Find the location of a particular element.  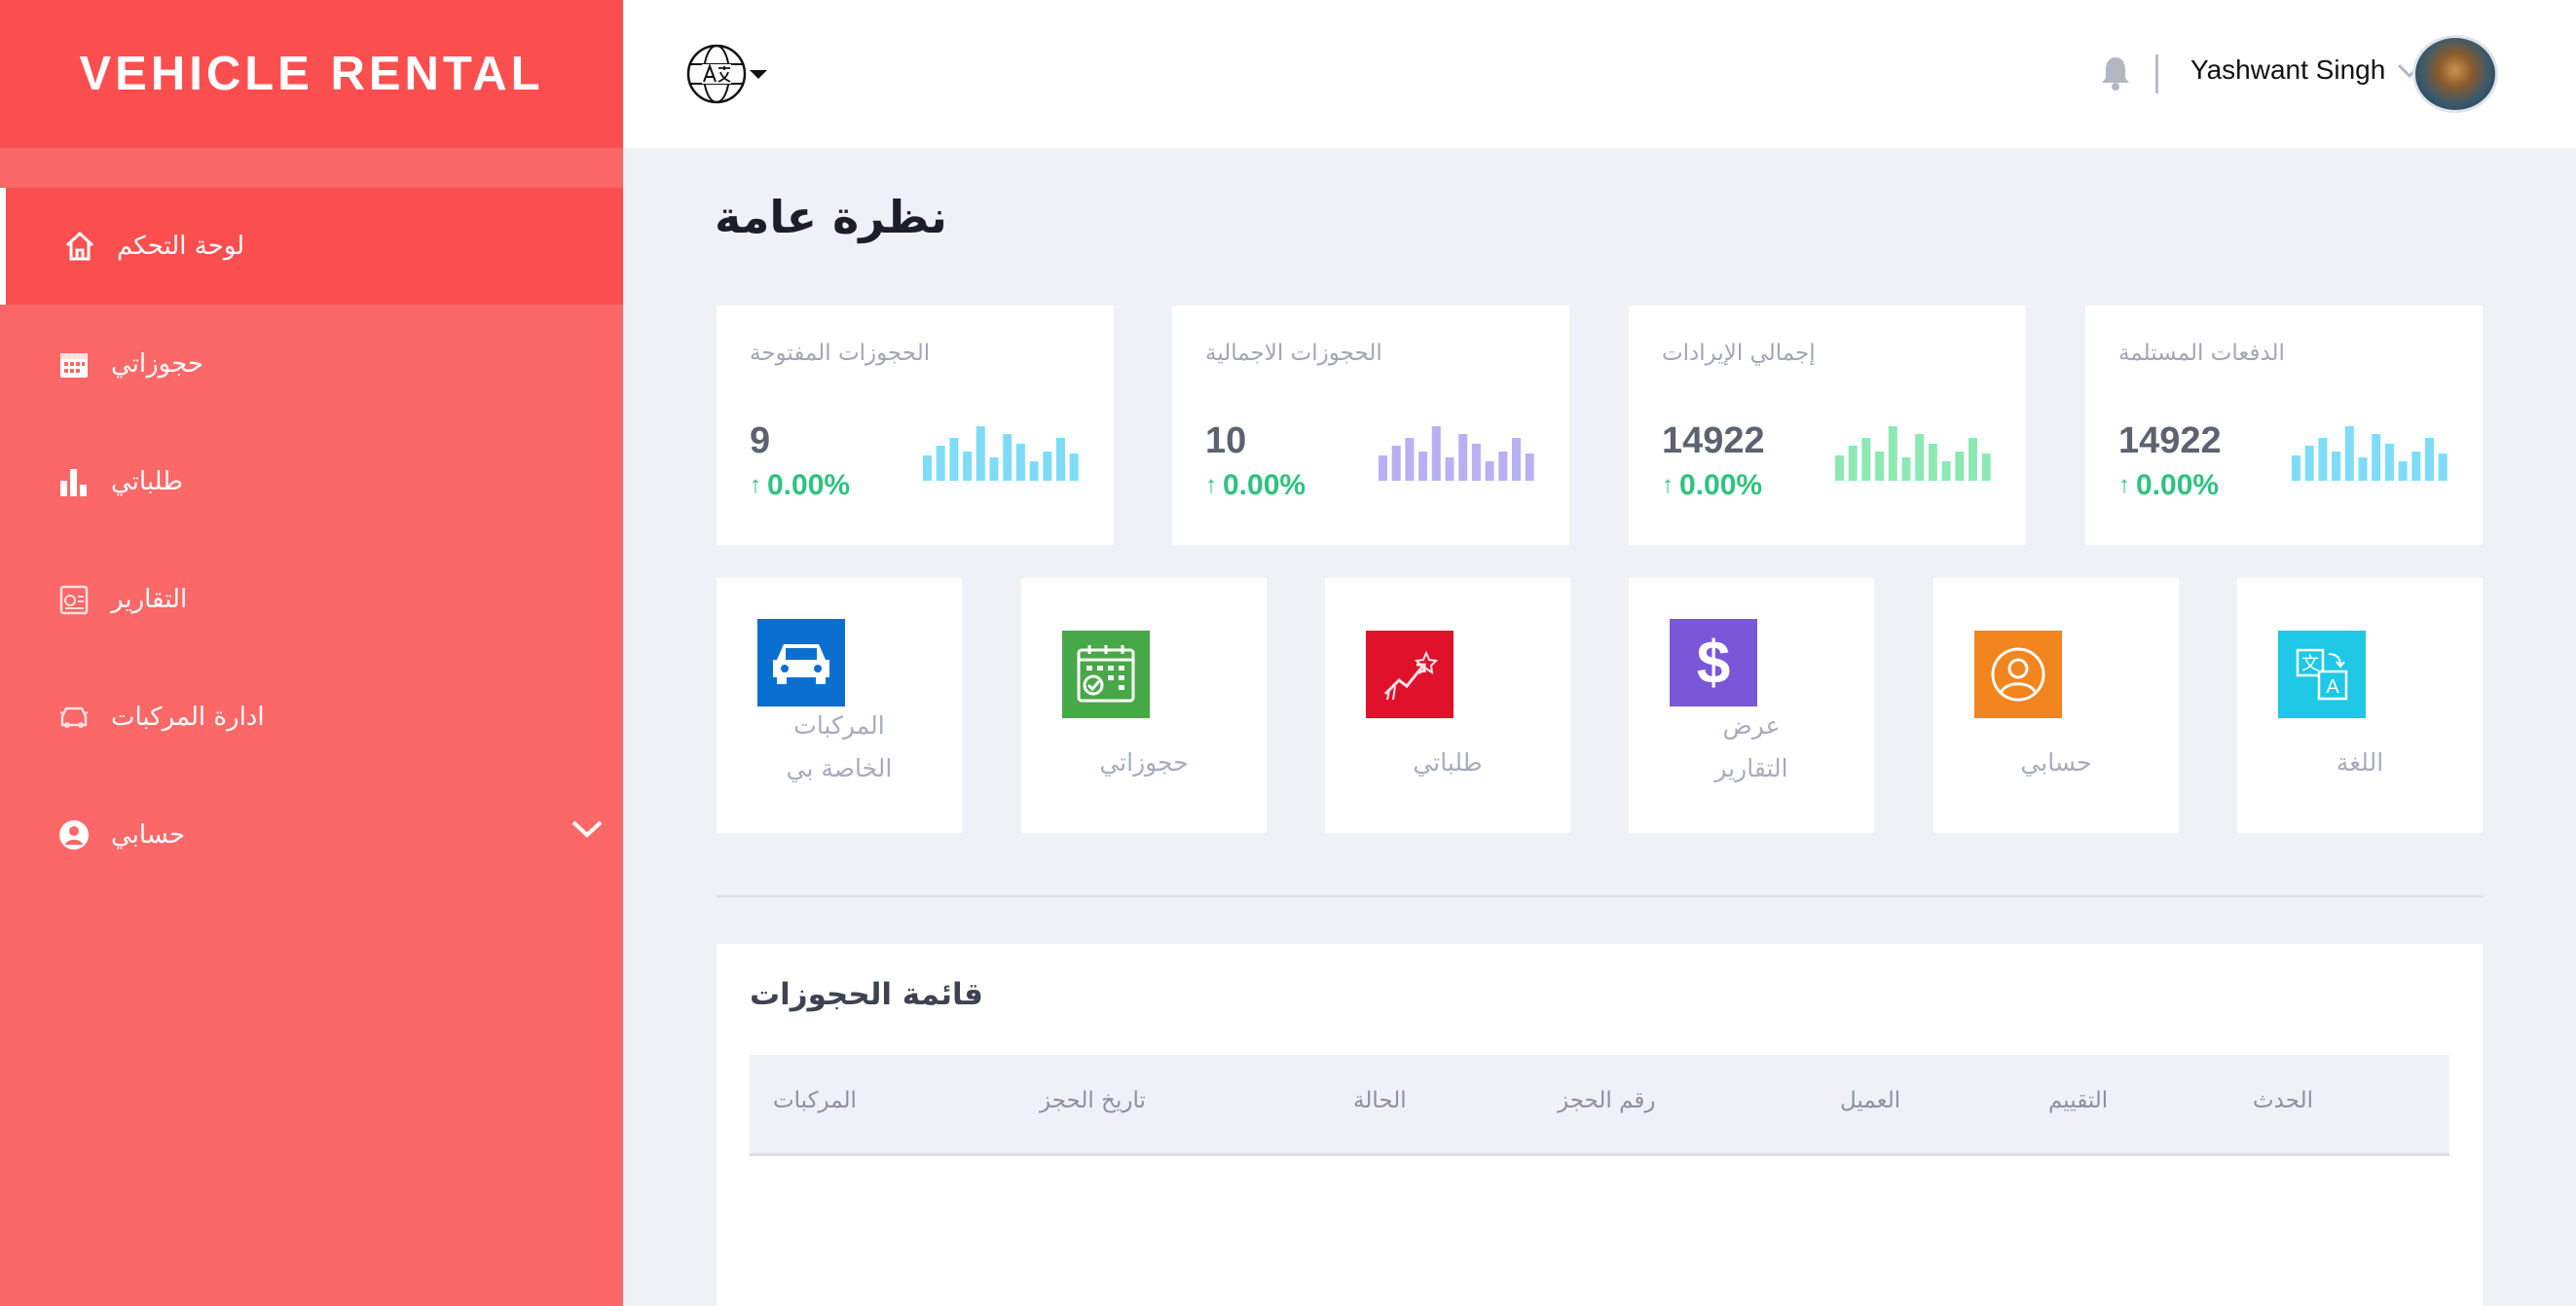

growth-chart-icon is located at coordinates (1410, 674).